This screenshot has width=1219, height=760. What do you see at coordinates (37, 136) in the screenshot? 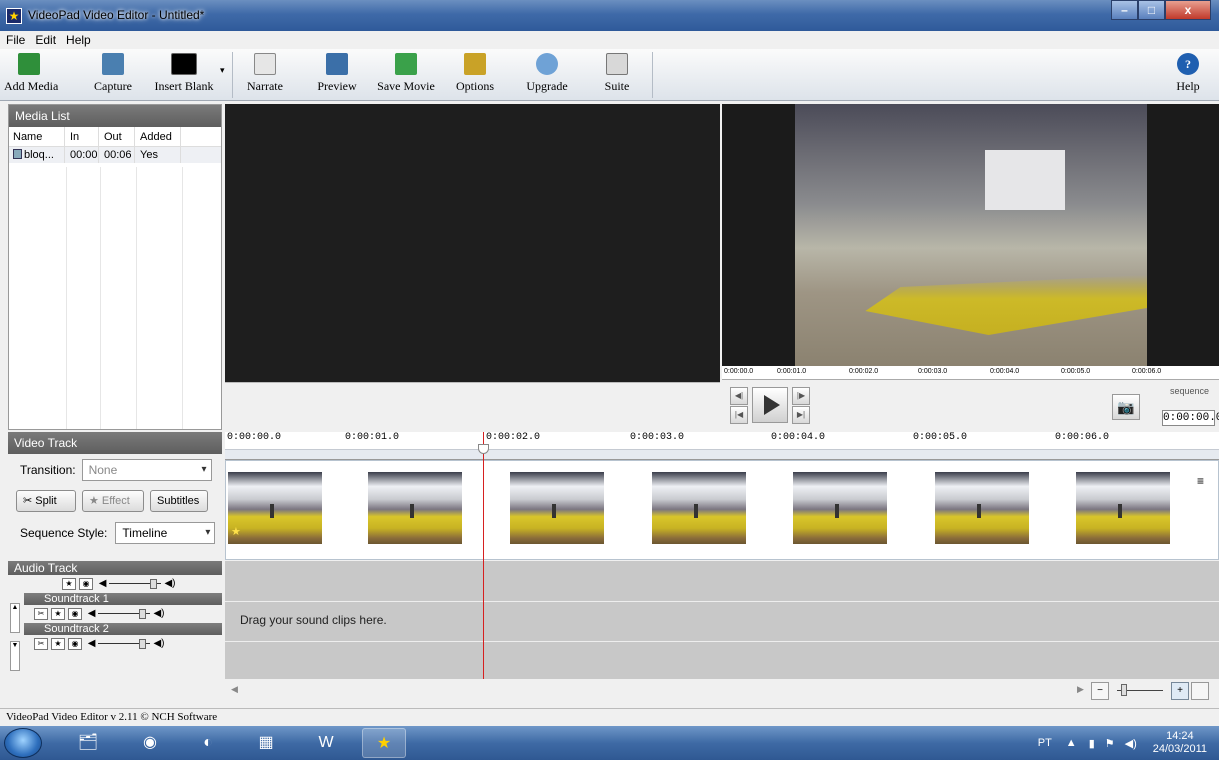
I see `col-name: Name` at bounding box center [37, 136].